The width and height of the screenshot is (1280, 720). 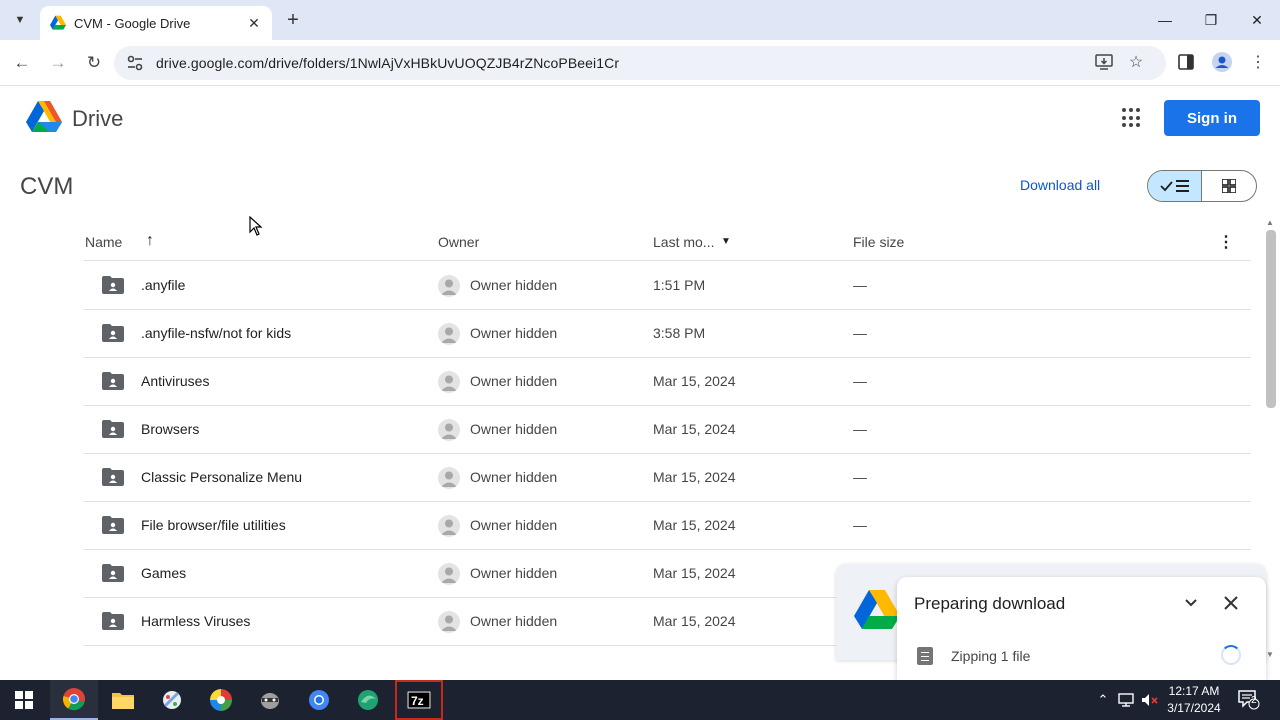 I want to click on tab-search-chevron-icon: ▼, so click(x=20, y=20).